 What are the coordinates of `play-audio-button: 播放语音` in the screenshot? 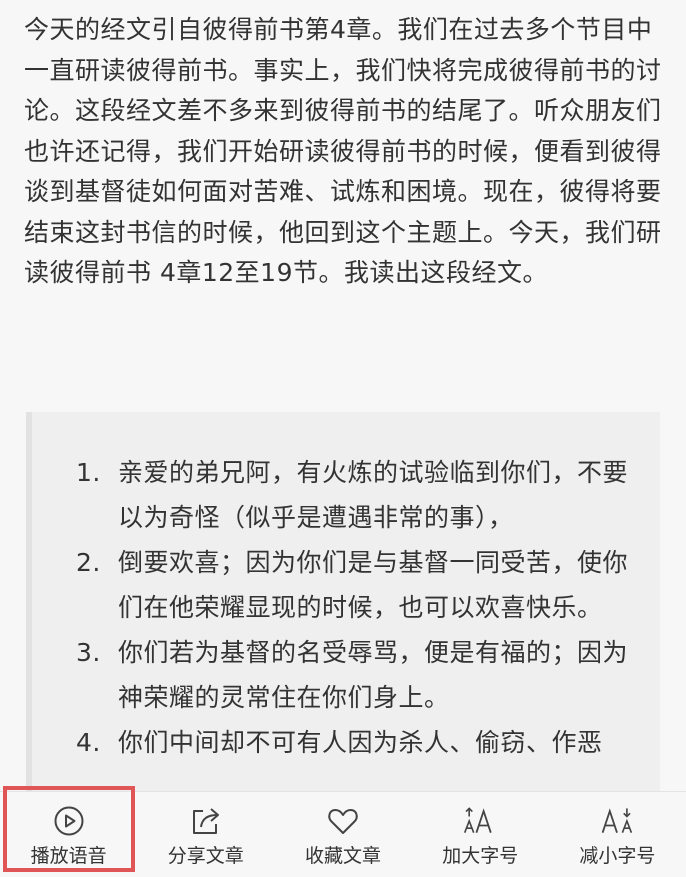 It's located at (68, 834).